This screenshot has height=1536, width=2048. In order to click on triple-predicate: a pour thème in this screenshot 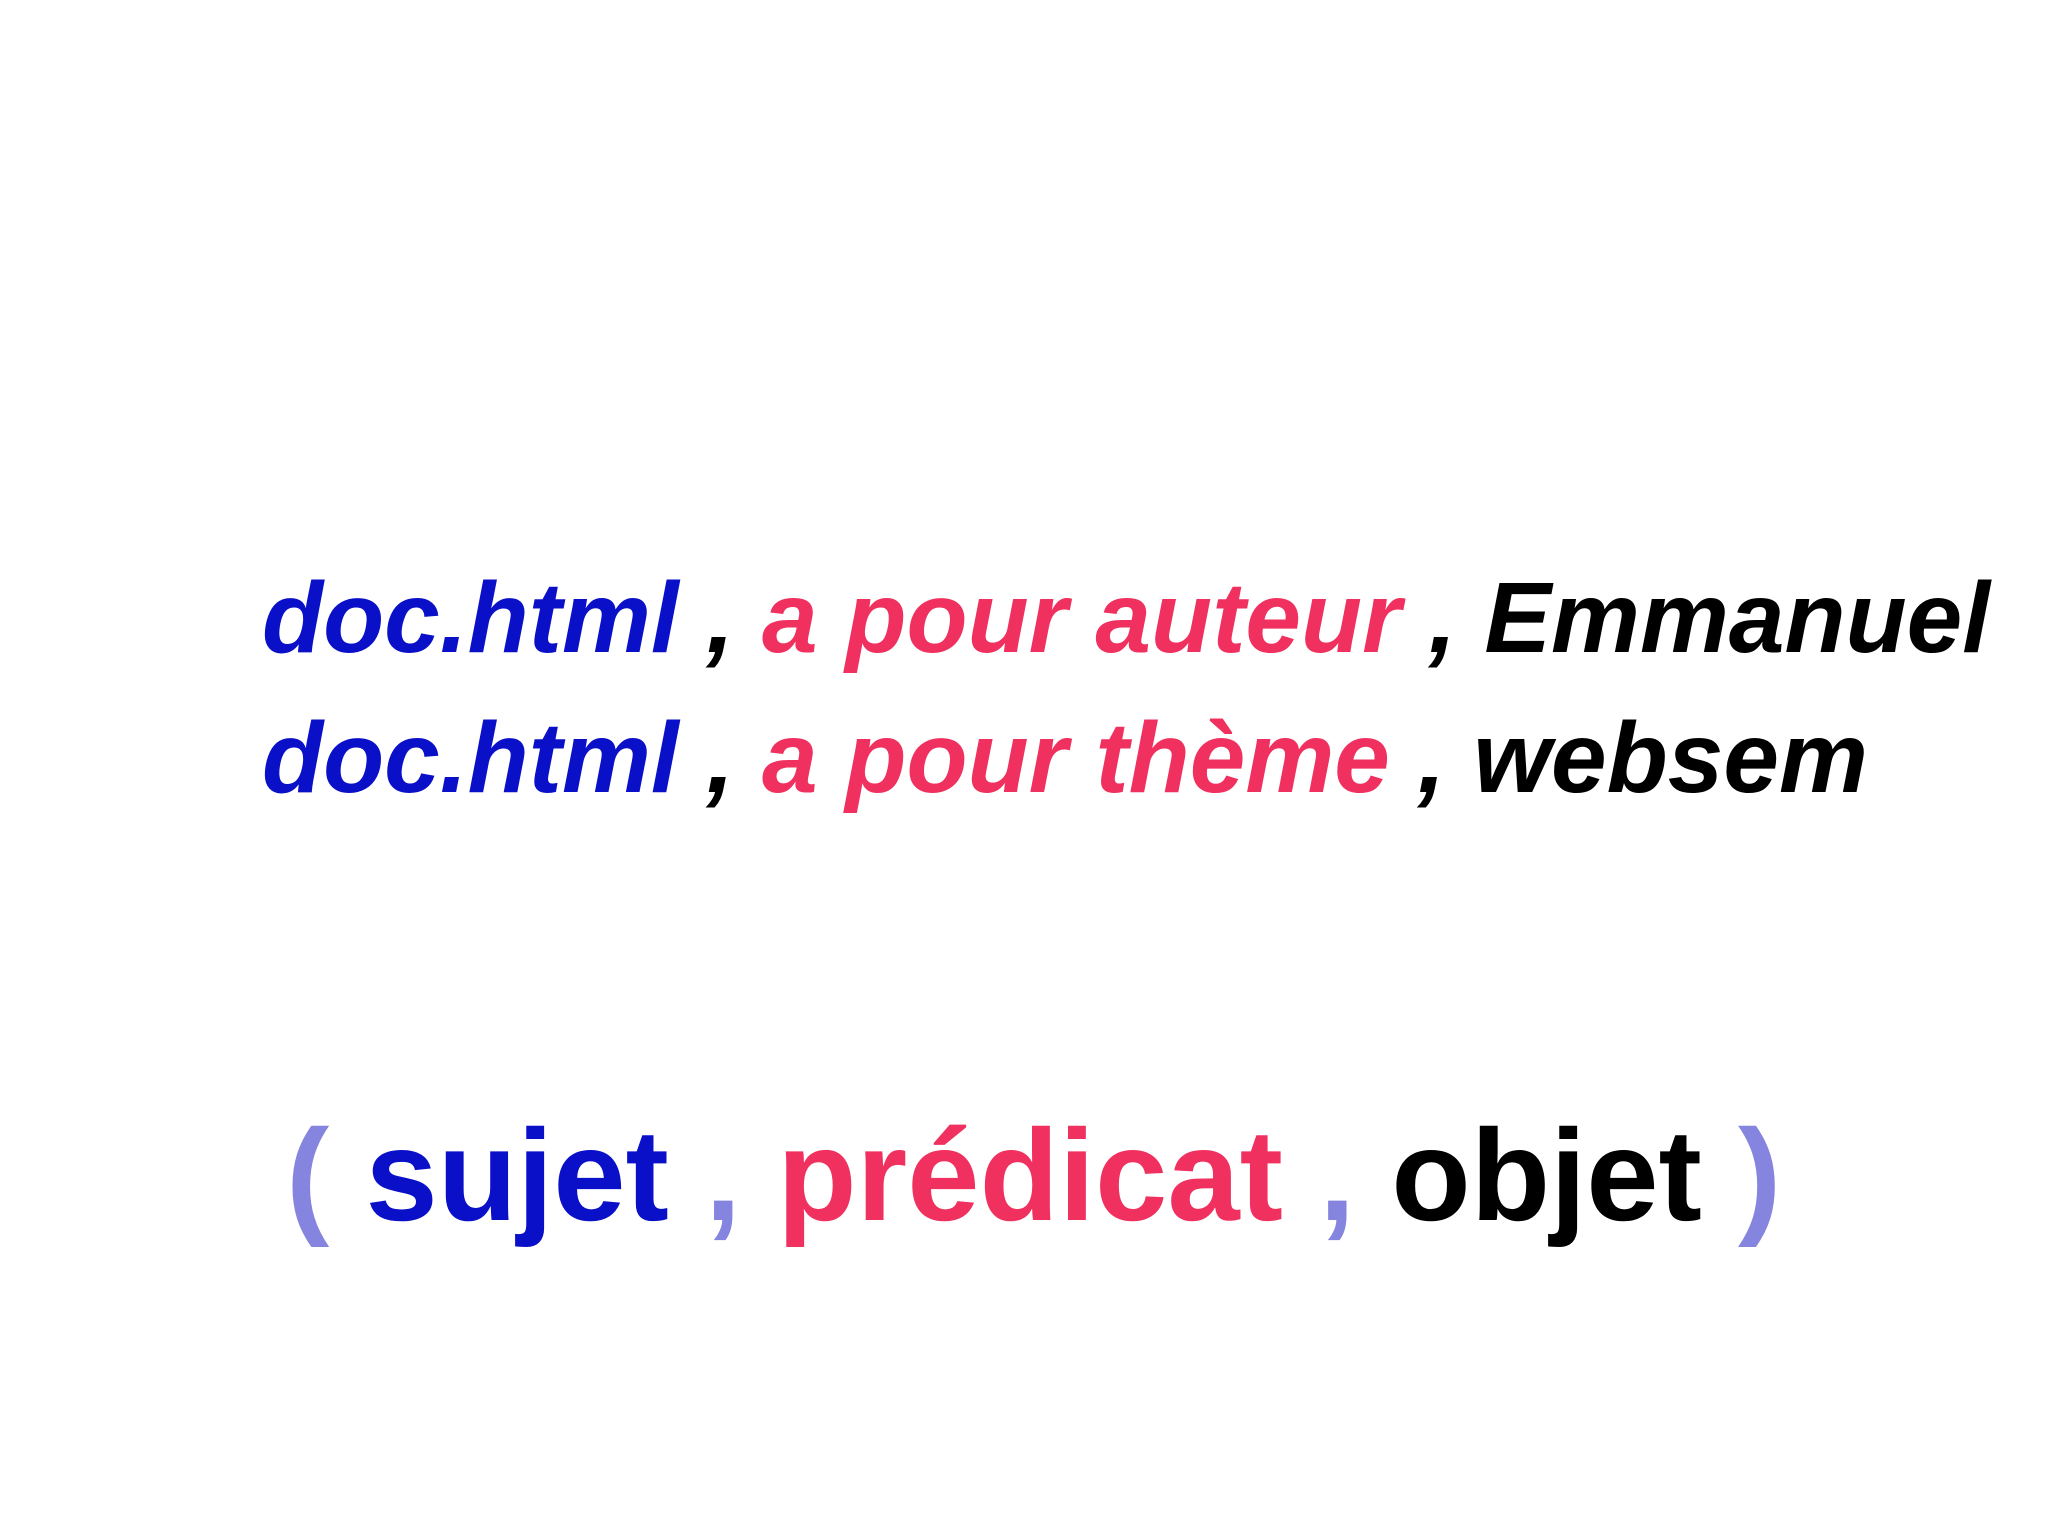, I will do `click(1076, 758)`.